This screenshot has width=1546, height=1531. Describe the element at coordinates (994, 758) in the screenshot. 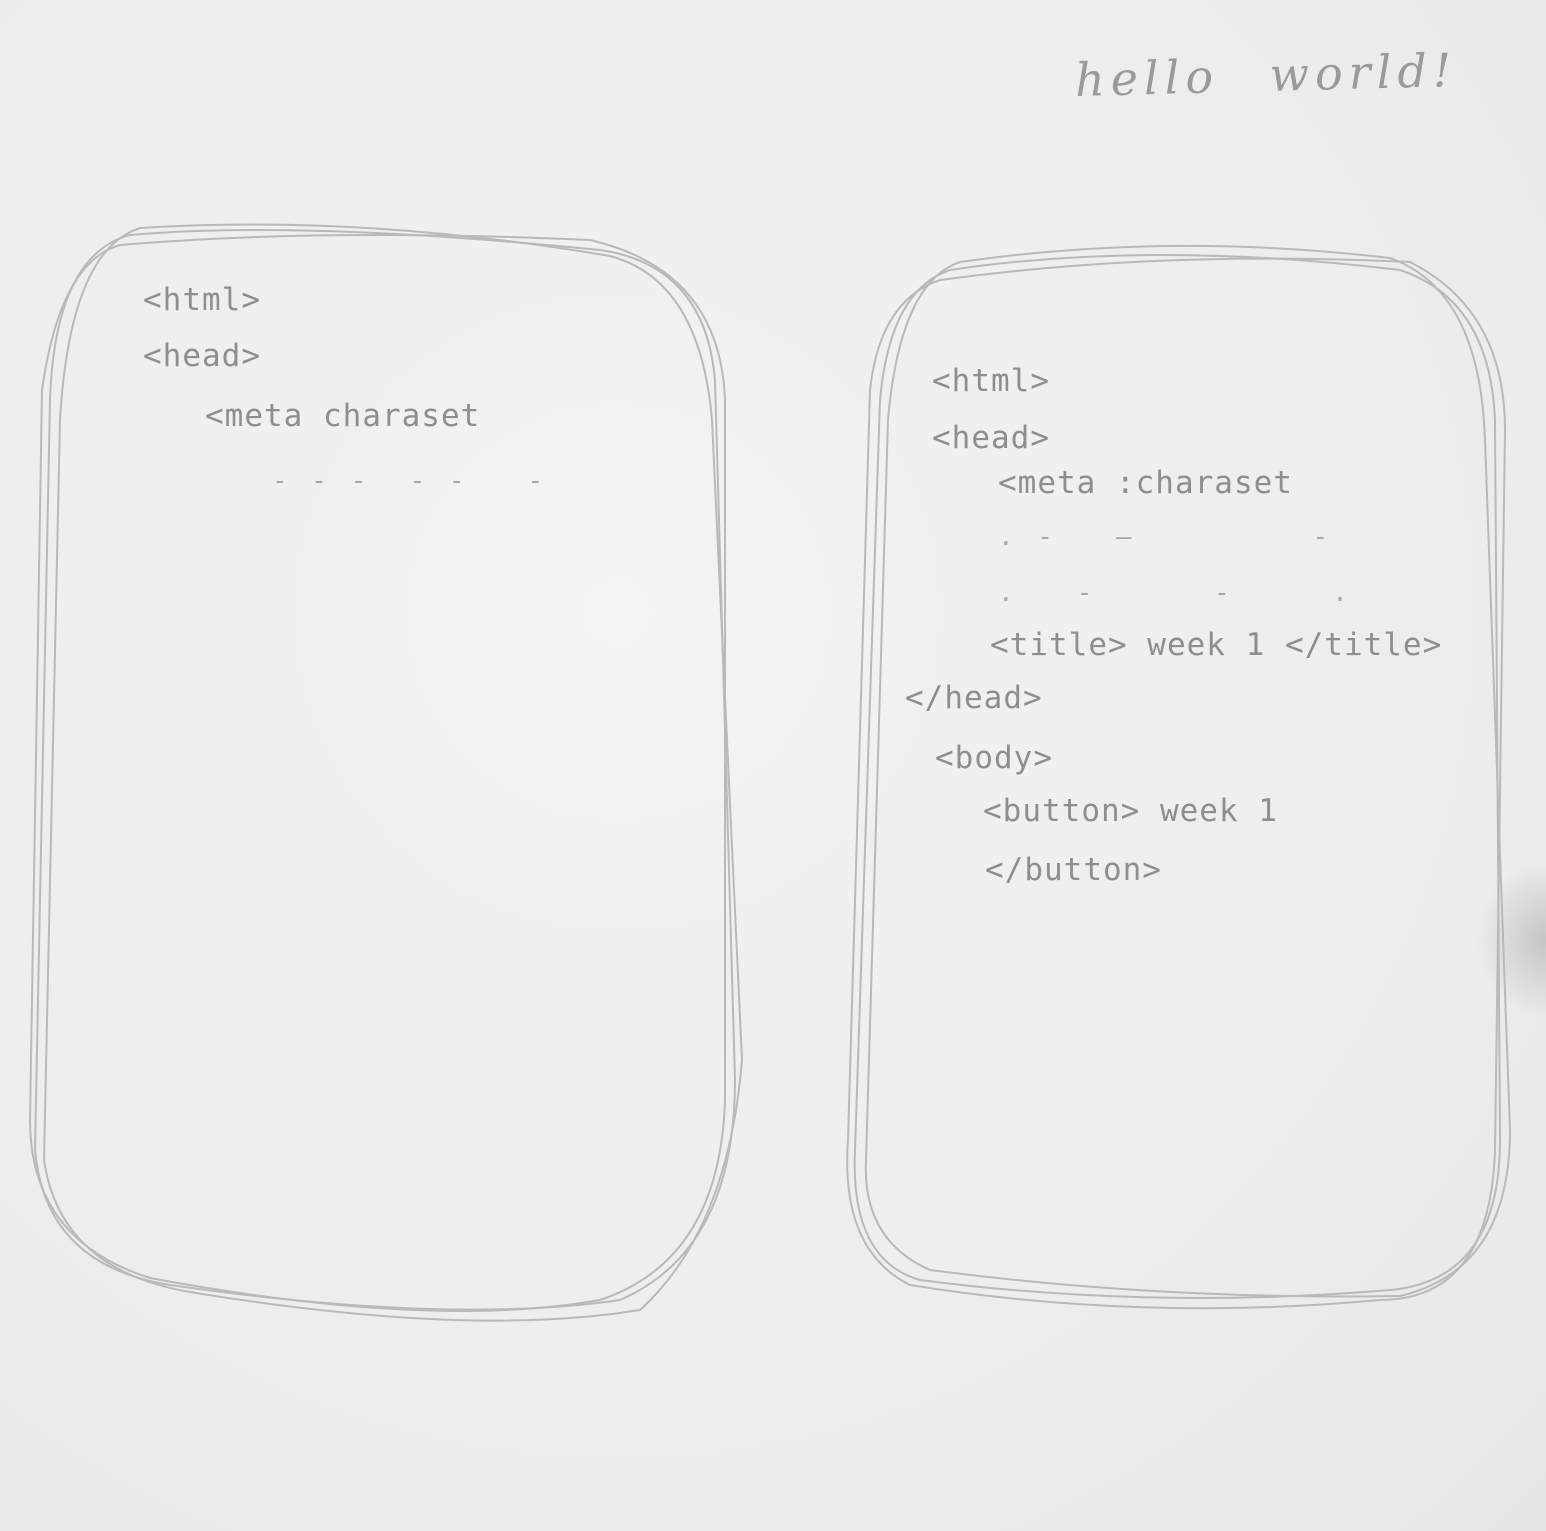

I see `right-line-body: <body>` at that location.